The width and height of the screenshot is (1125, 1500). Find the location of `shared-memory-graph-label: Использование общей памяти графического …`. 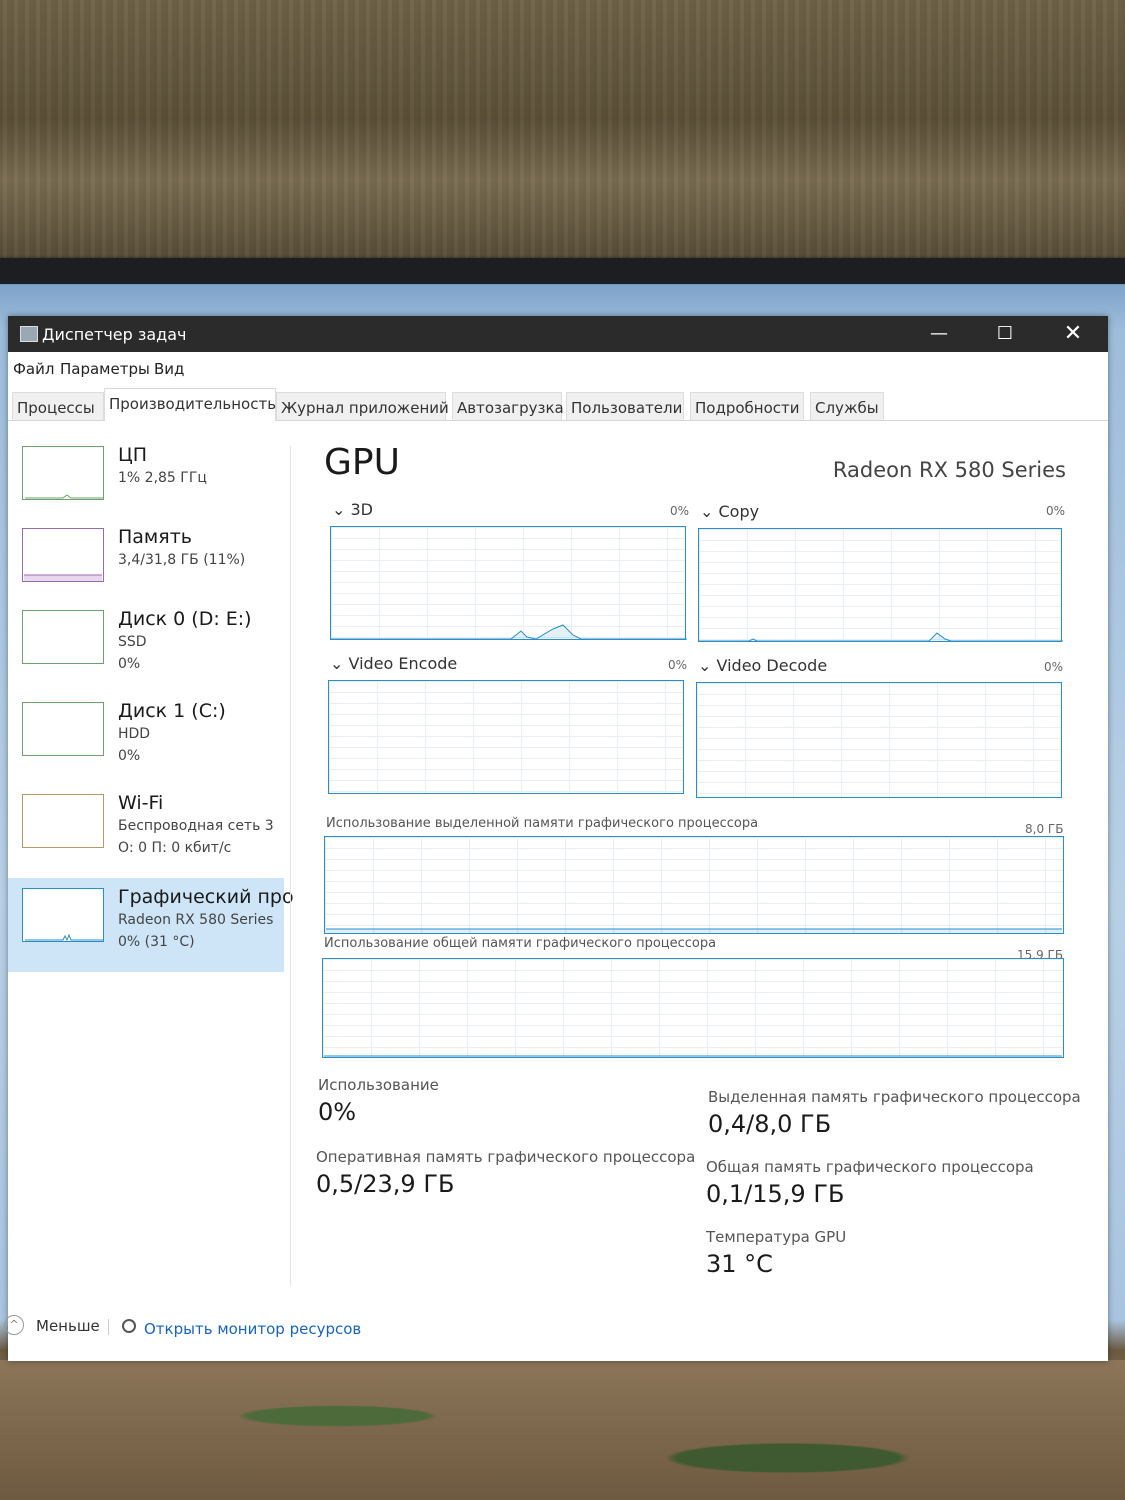

shared-memory-graph-label: Использование общей памяти графического … is located at coordinates (520, 943).